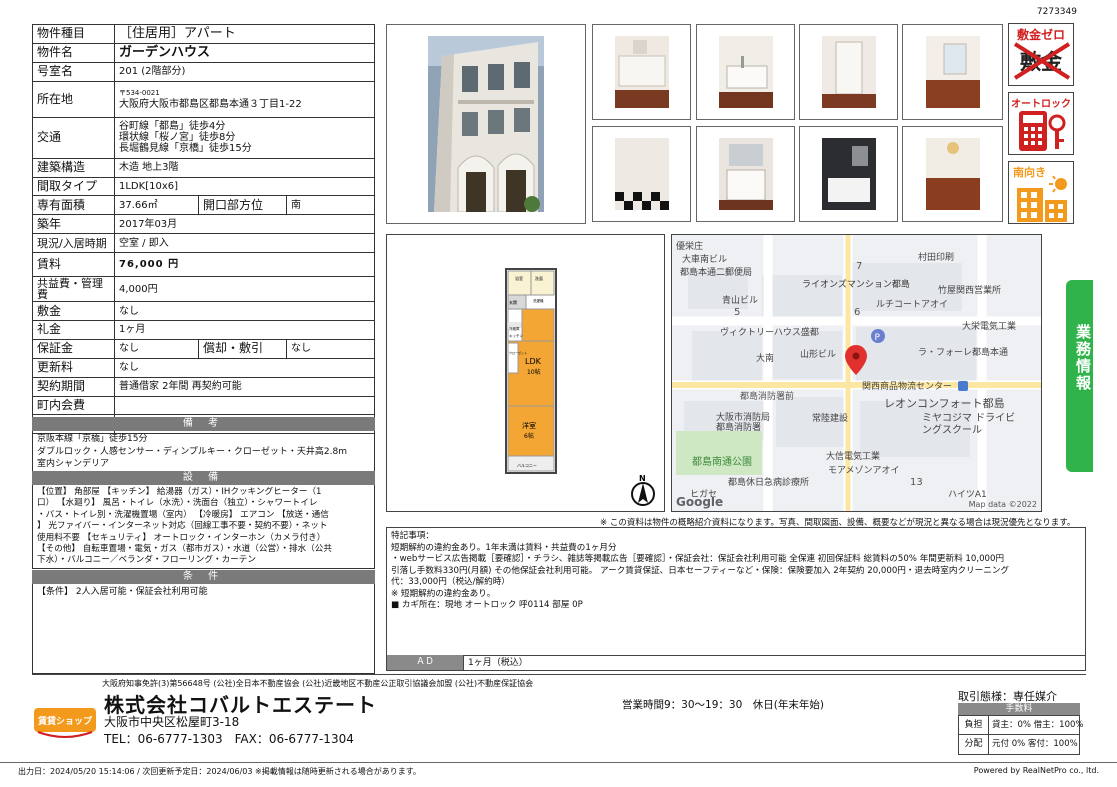  I want to click on google-logo: Google, so click(700, 502).